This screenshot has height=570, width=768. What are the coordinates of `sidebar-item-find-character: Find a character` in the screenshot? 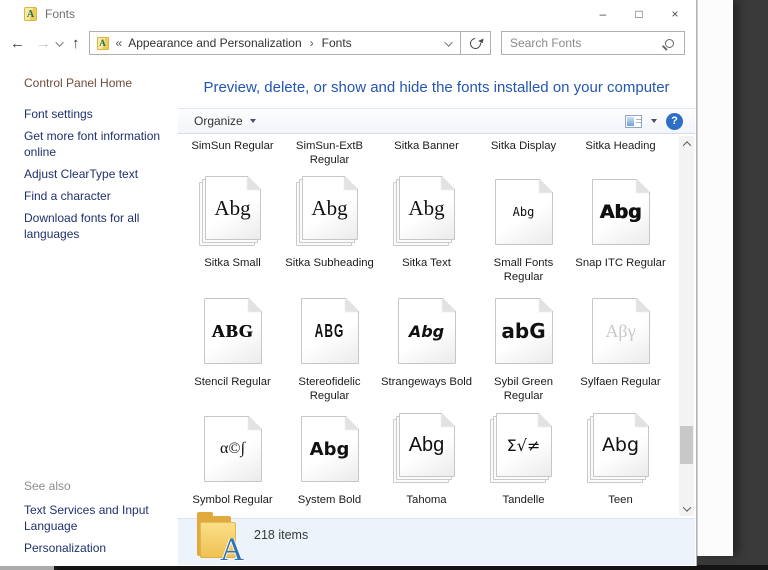 It's located at (95, 196).